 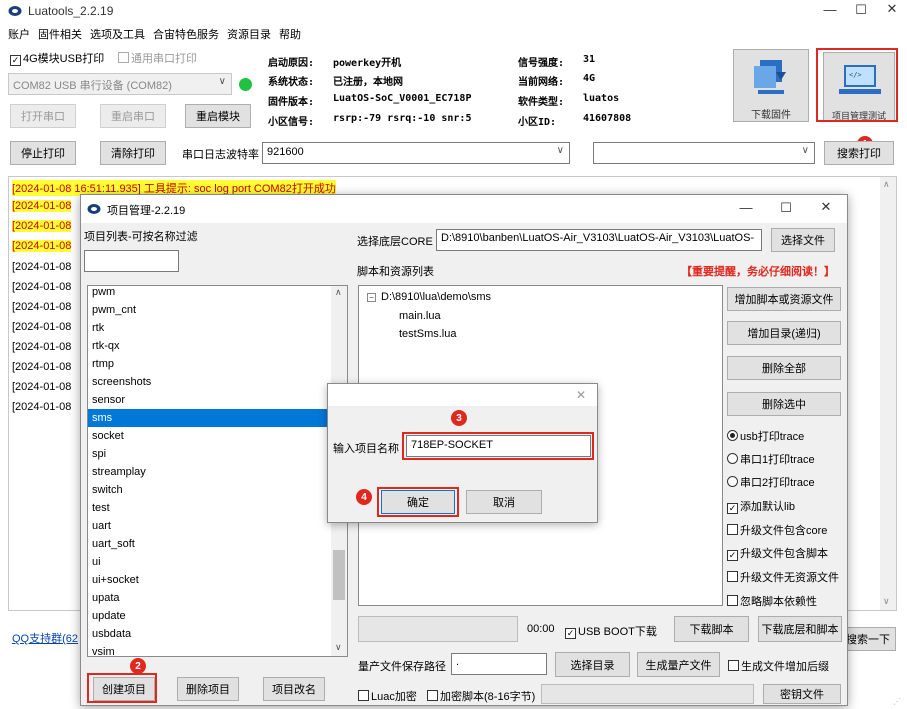 What do you see at coordinates (60, 34) in the screenshot?
I see `menu-firmware: 固件相关` at bounding box center [60, 34].